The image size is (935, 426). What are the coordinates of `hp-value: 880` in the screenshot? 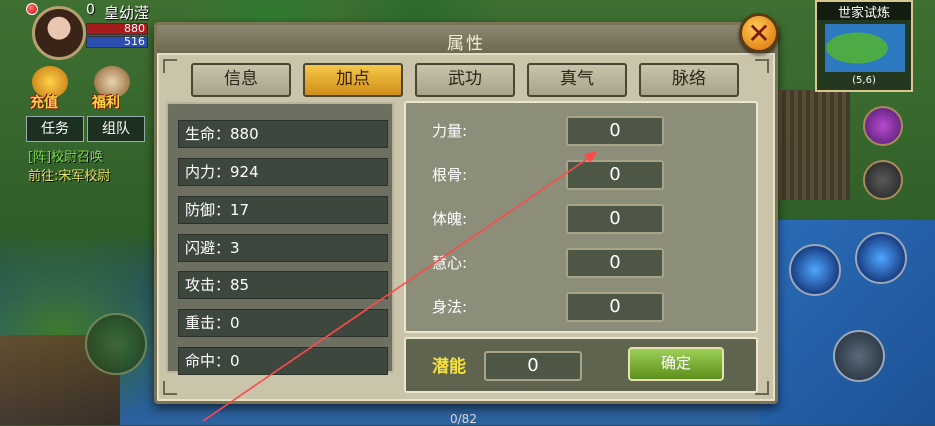 It's located at (134, 28).